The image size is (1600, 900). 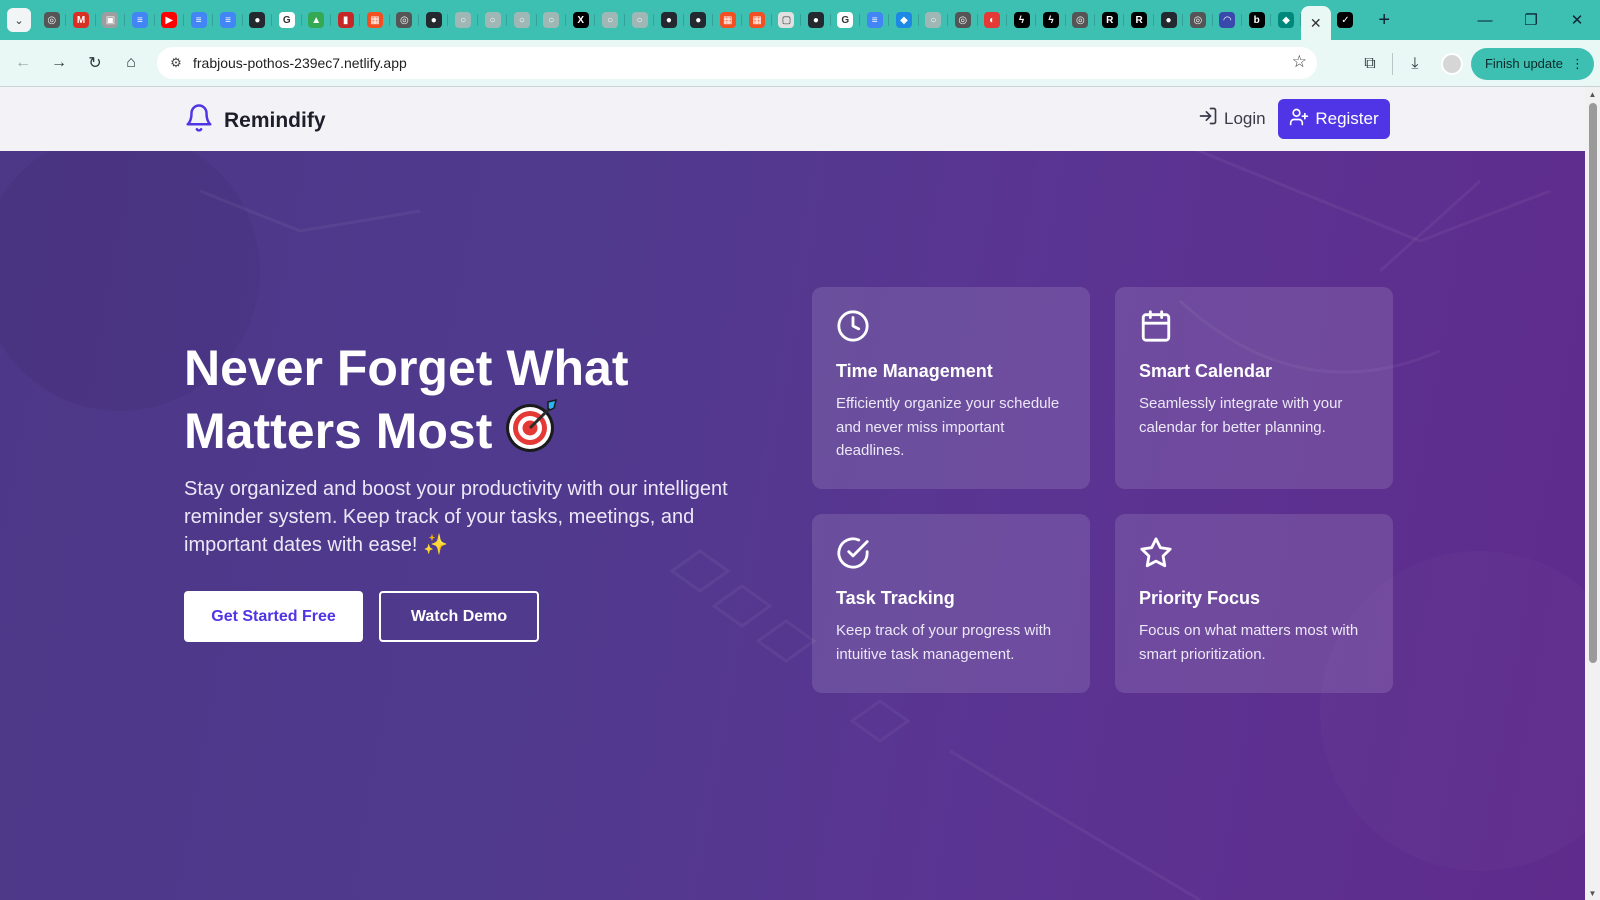 What do you see at coordinates (737, 63) in the screenshot?
I see `address-bar: ⚙ frabjous-pothos-239ec7.netlify.app ☆` at bounding box center [737, 63].